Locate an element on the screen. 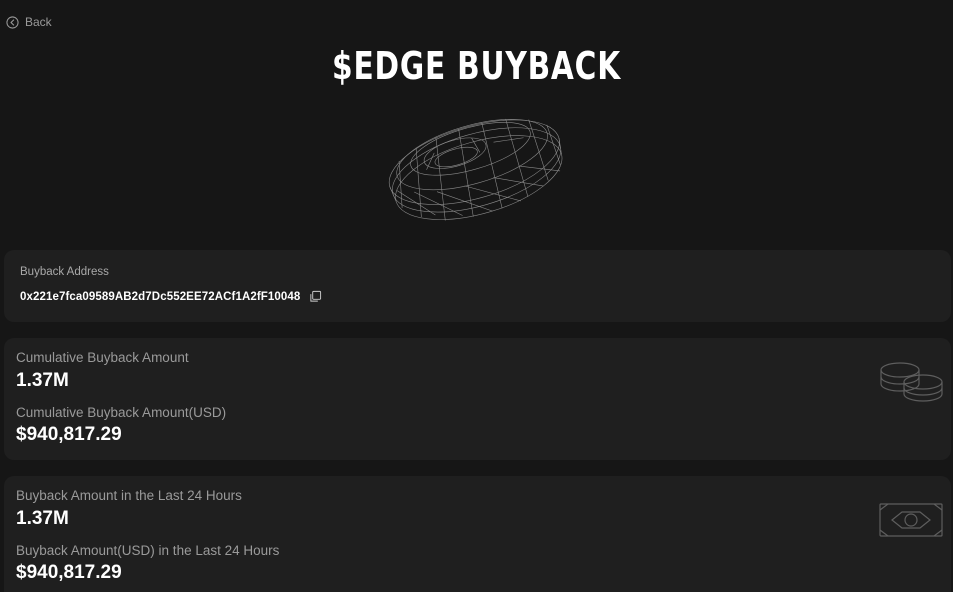 Image resolution: width=953 pixels, height=592 pixels. wireframe-token-illustration is located at coordinates (475, 169).